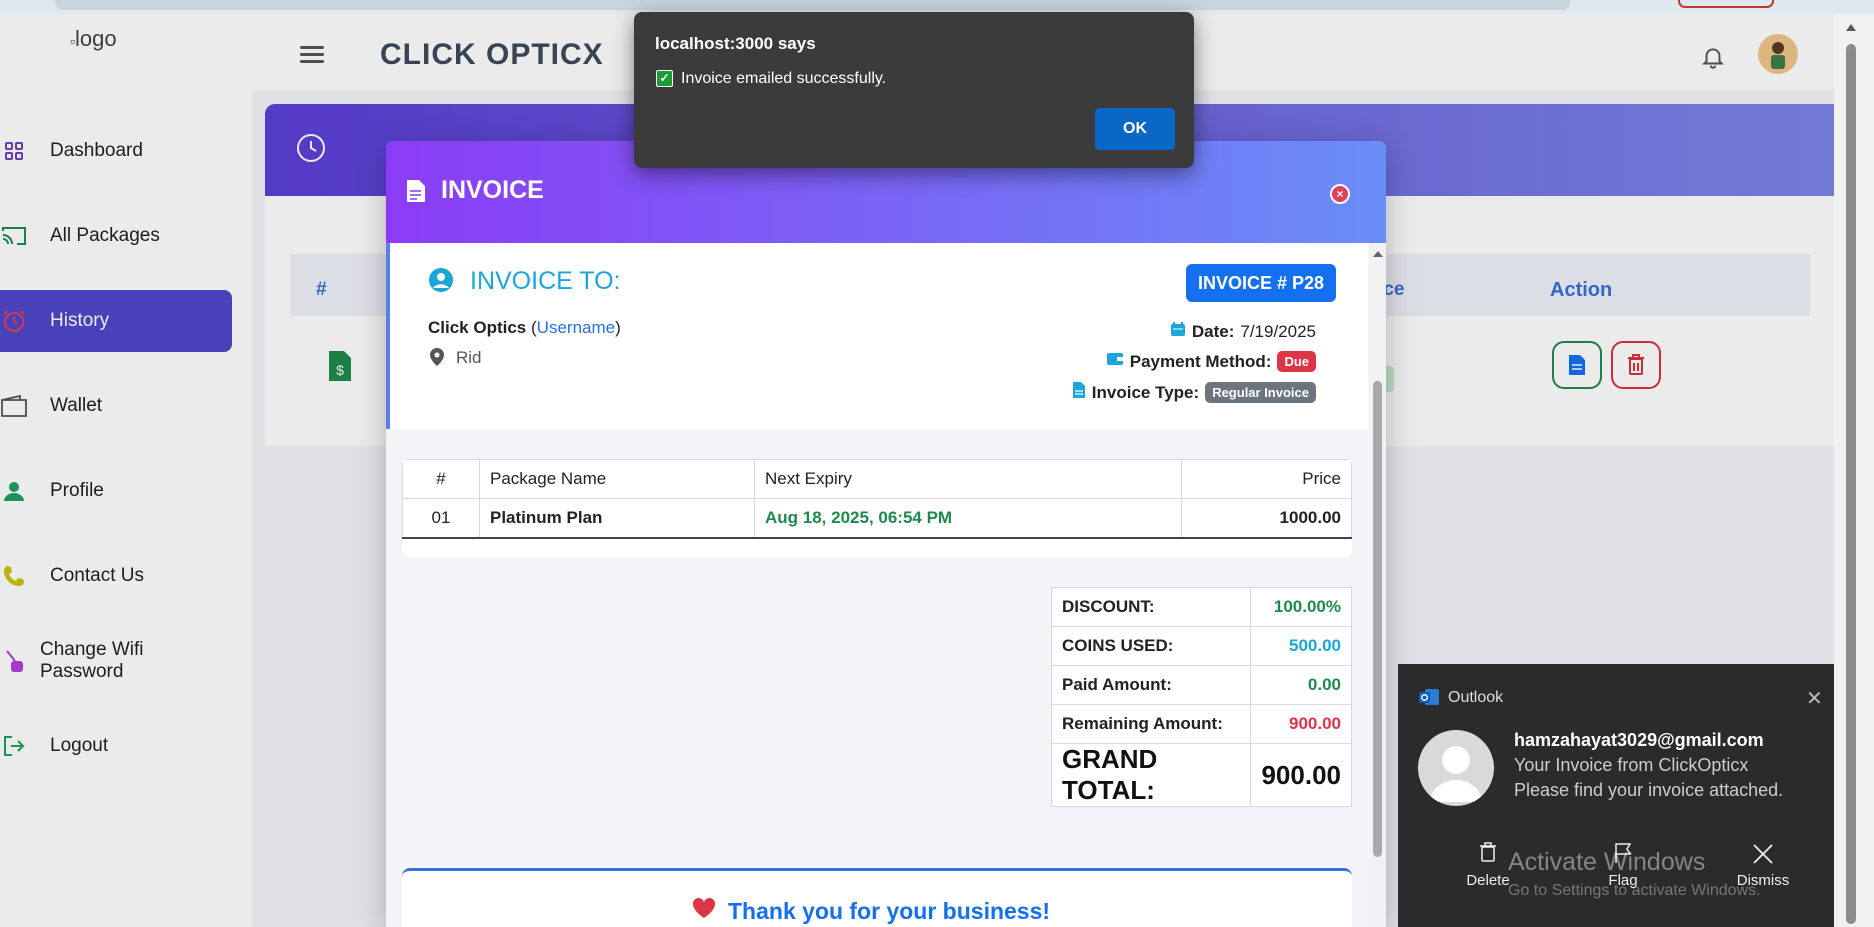 The image size is (1874, 927). I want to click on invoice-type-row: Invoice Type: Regular Invoice, so click(1194, 392).